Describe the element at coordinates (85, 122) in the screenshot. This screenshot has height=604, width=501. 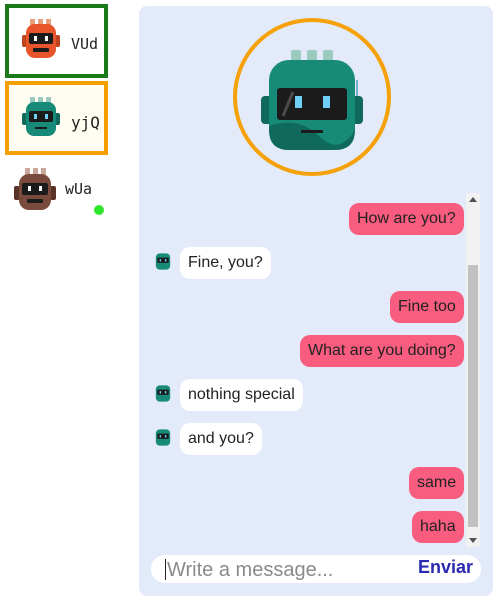
I see `contact-name: yjQ` at that location.